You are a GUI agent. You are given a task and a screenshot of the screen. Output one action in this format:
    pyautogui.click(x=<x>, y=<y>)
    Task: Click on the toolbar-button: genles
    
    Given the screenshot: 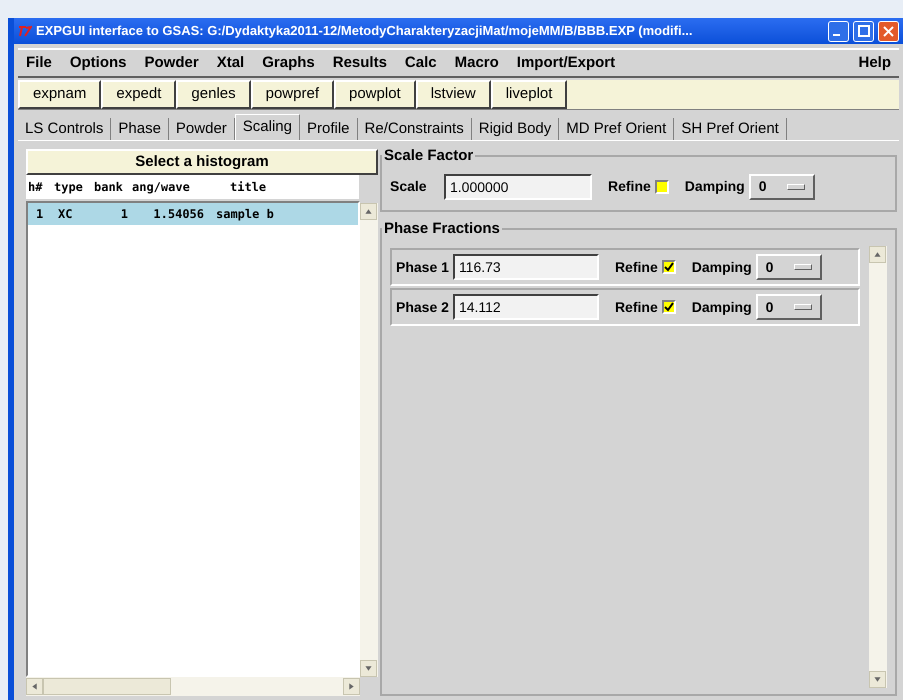 What is the action you would take?
    pyautogui.click(x=213, y=94)
    